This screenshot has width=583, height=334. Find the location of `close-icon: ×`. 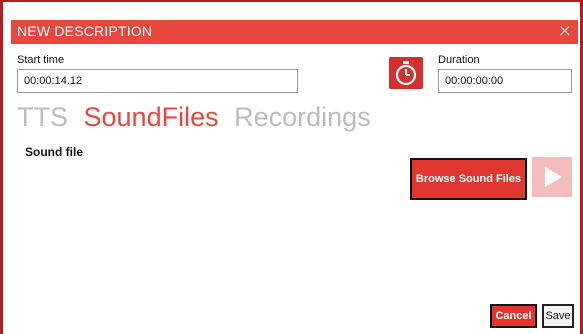

close-icon: × is located at coordinates (565, 31).